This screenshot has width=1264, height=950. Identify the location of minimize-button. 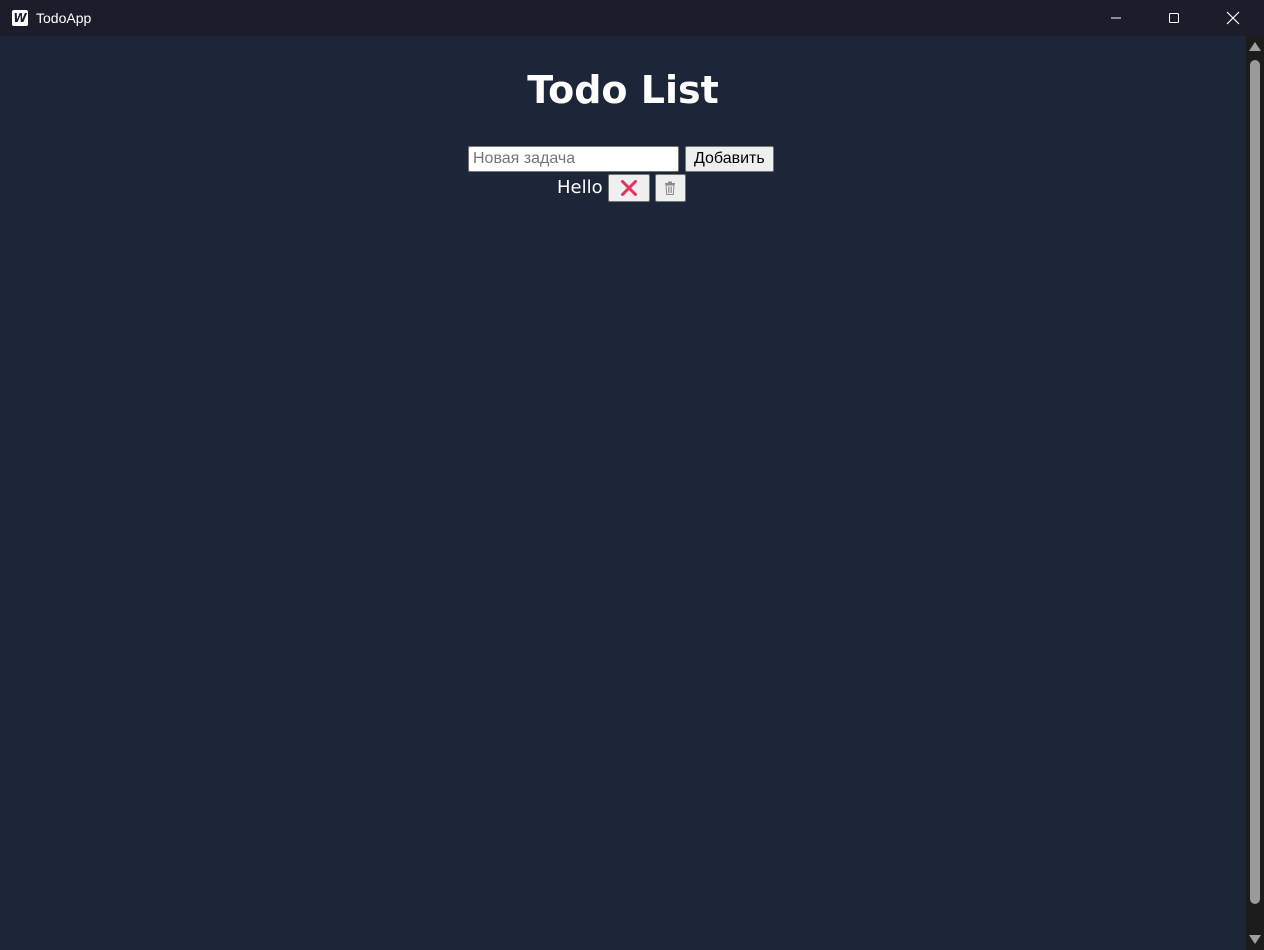
(1116, 18).